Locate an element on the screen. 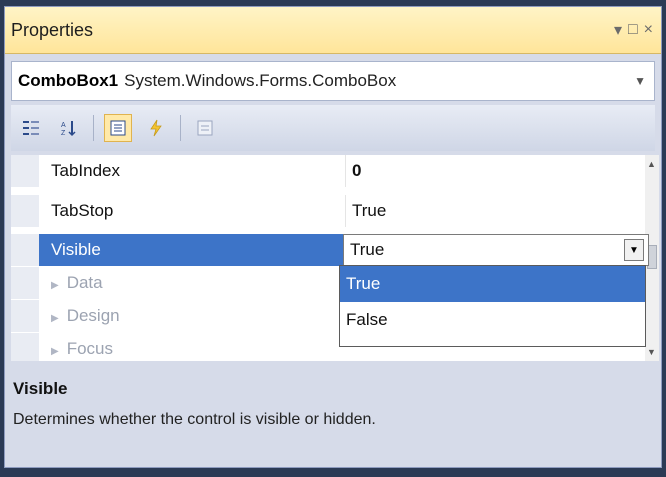 This screenshot has width=666, height=477. dropdown-option-true: True is located at coordinates (492, 284).